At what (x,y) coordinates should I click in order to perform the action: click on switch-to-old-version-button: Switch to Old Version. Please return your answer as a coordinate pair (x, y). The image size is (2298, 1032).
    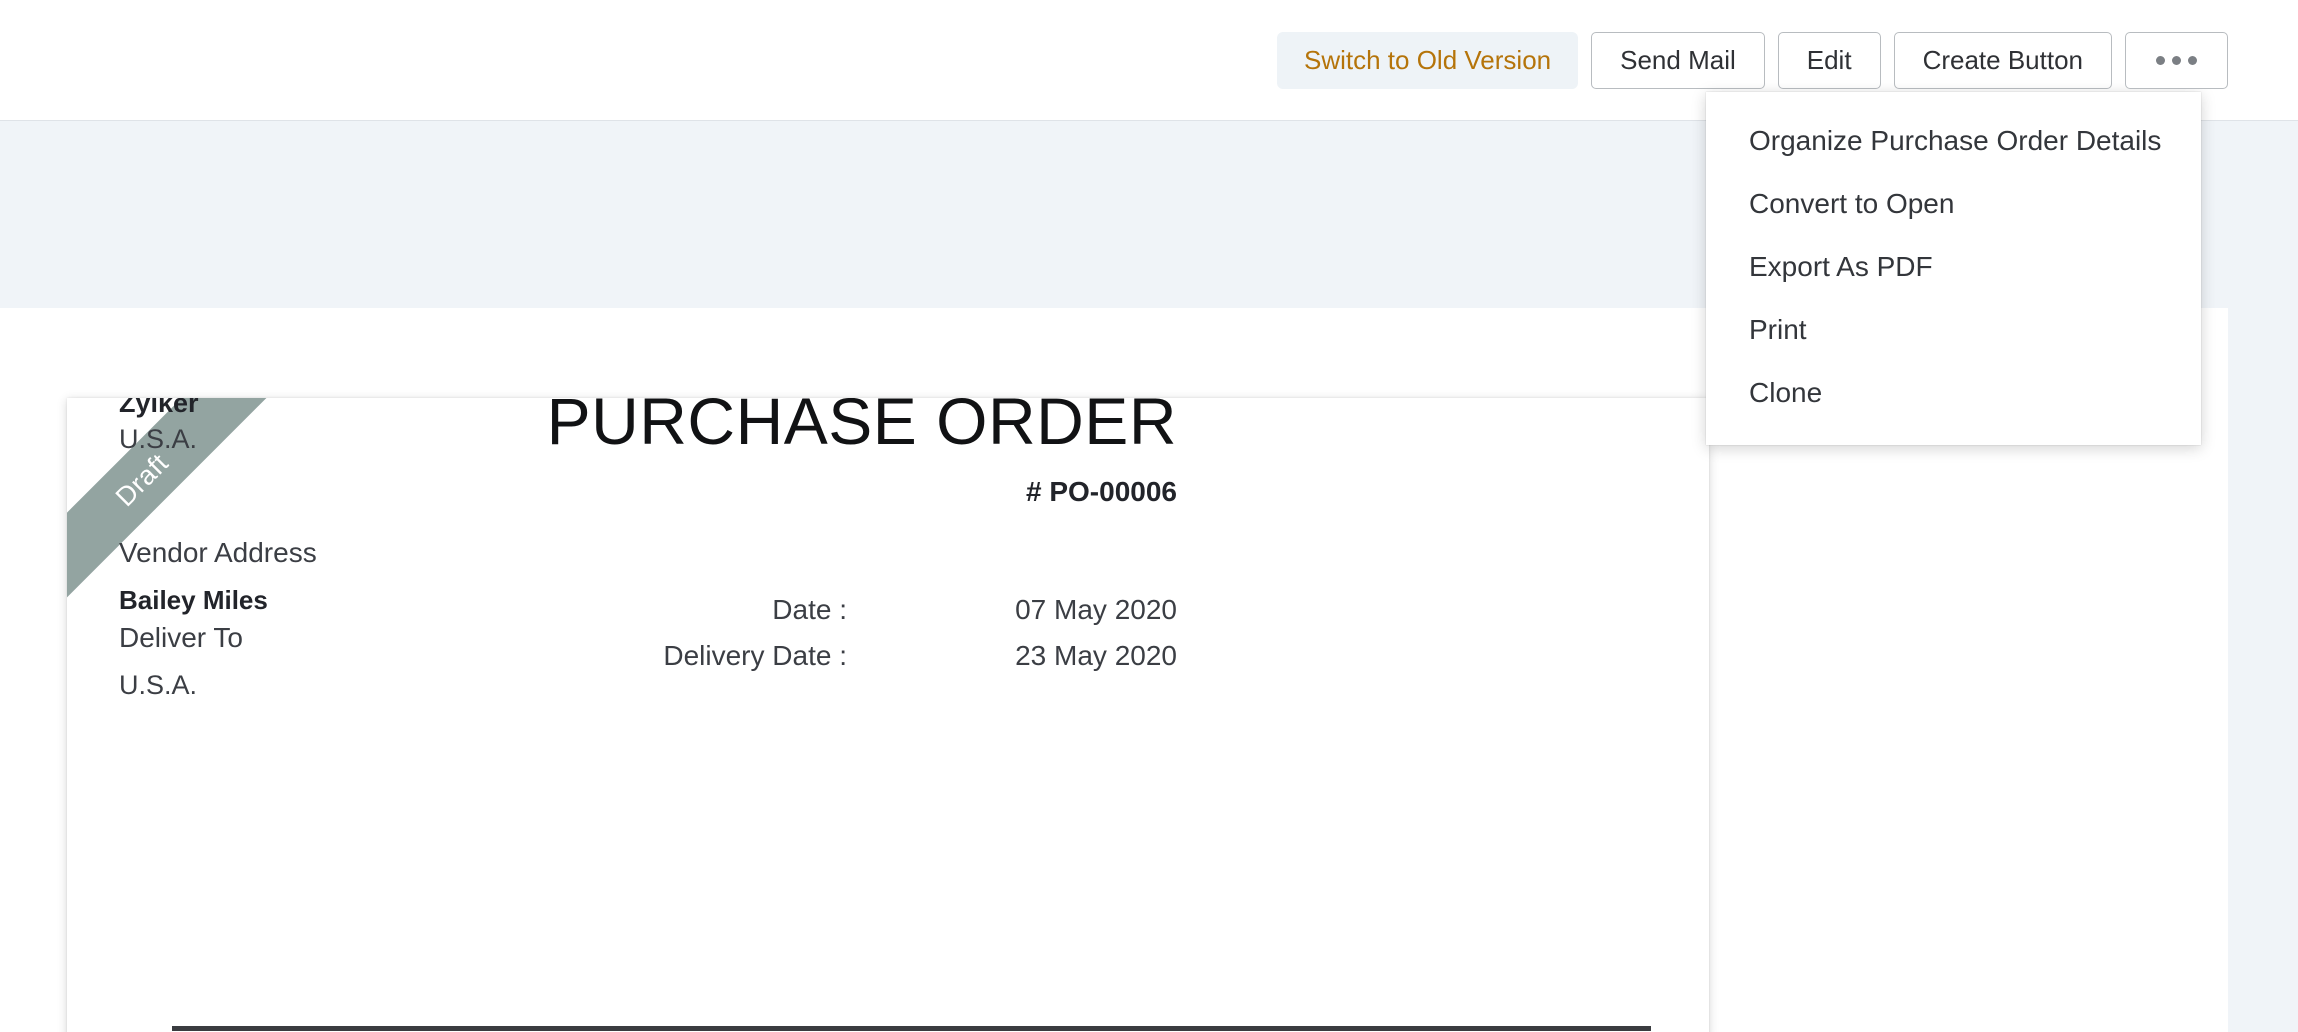
    Looking at the image, I should click on (1428, 60).